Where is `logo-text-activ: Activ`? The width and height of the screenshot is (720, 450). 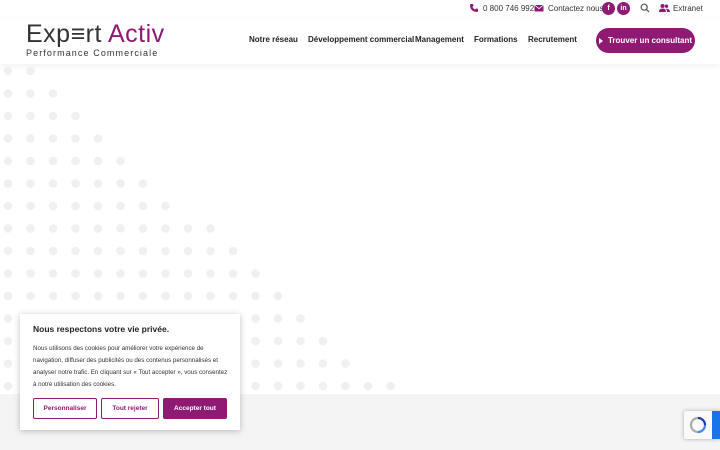
logo-text-activ: Activ is located at coordinates (133, 34).